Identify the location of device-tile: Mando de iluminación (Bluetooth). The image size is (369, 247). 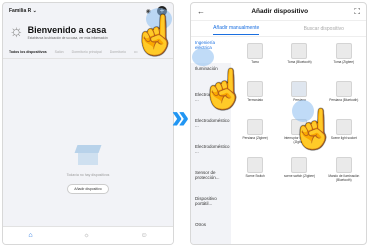
(344, 172).